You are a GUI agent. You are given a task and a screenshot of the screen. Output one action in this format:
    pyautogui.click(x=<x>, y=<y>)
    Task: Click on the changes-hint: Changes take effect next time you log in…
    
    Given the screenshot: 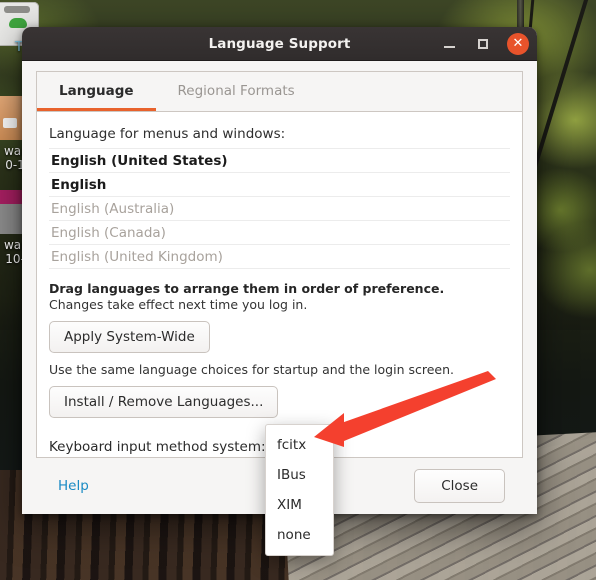 What is the action you would take?
    pyautogui.click(x=178, y=304)
    